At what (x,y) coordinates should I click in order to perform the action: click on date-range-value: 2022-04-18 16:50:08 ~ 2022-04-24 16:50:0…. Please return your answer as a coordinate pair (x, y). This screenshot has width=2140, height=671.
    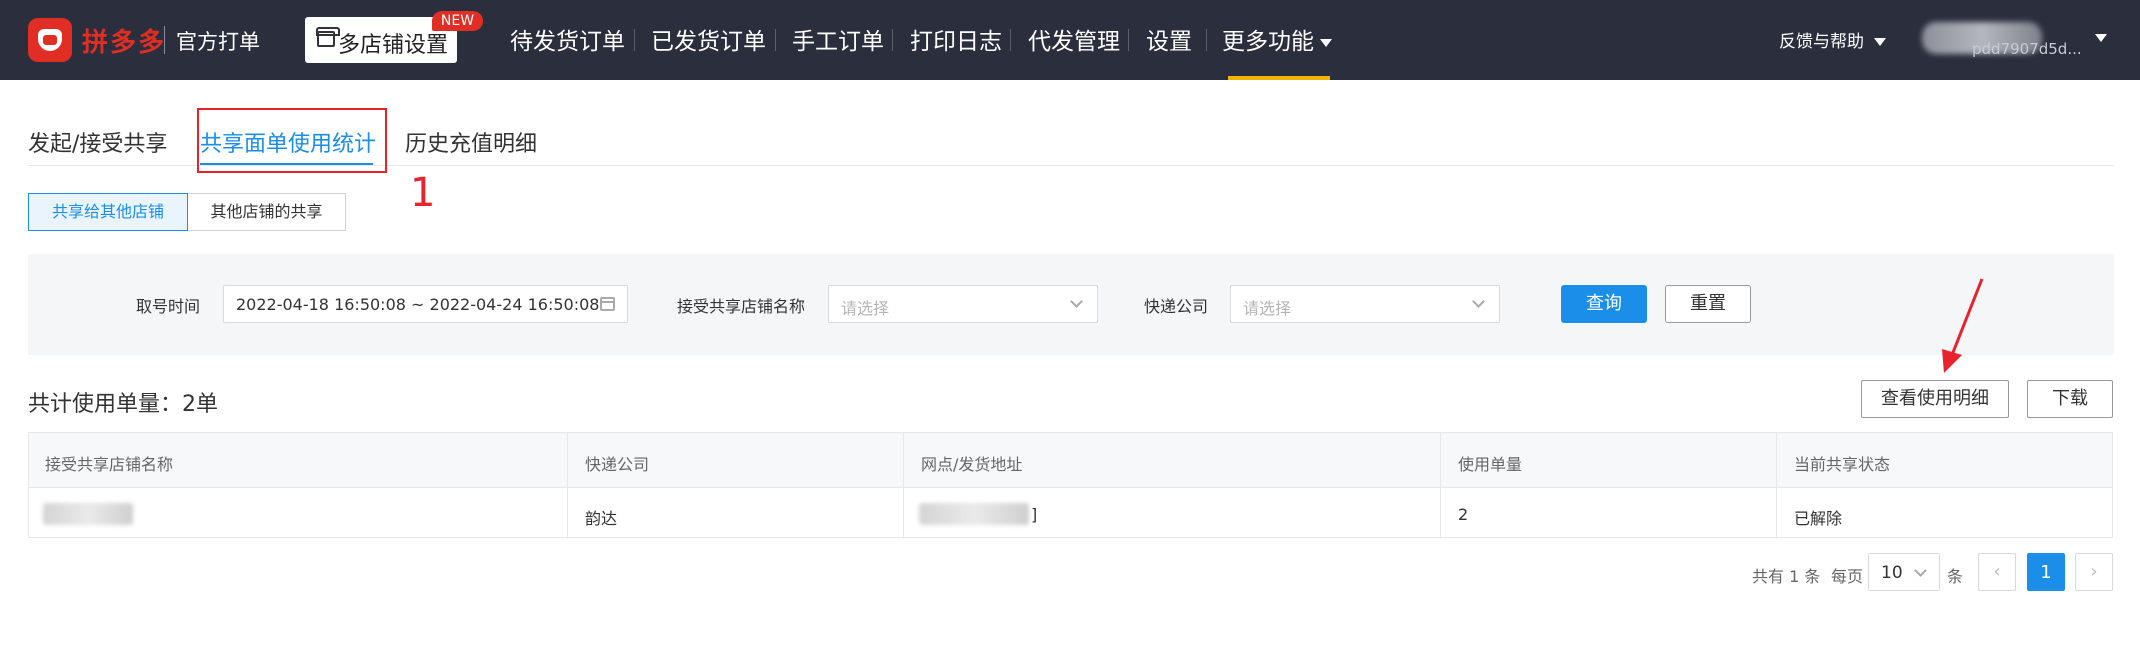
    Looking at the image, I should click on (418, 304).